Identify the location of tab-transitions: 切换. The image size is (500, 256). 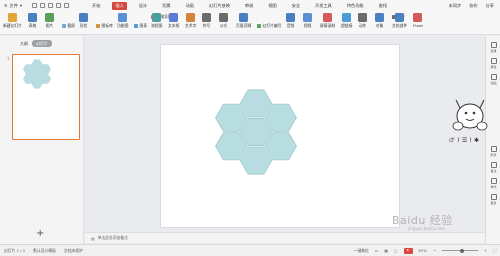
(166, 6).